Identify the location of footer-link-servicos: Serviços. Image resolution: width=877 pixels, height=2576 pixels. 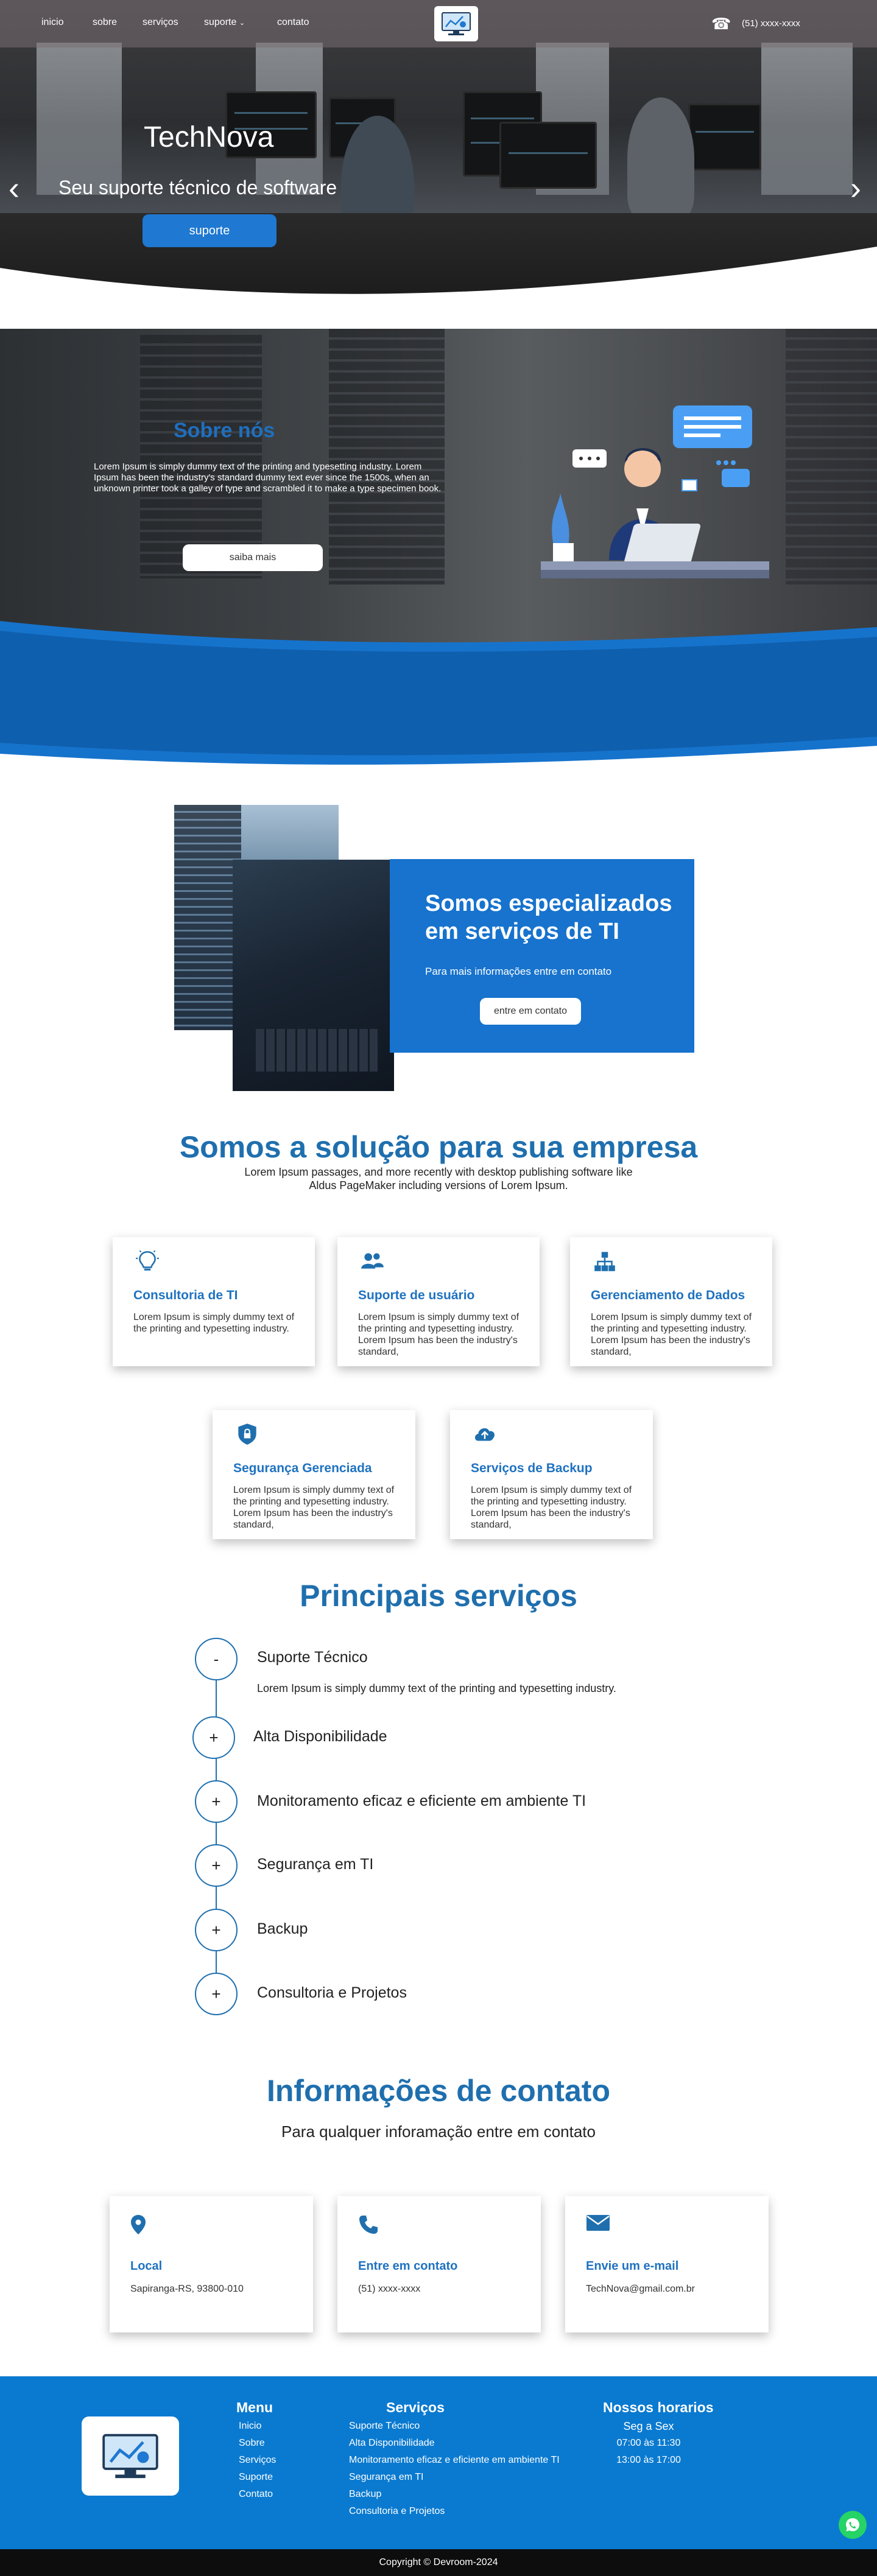
(257, 2460).